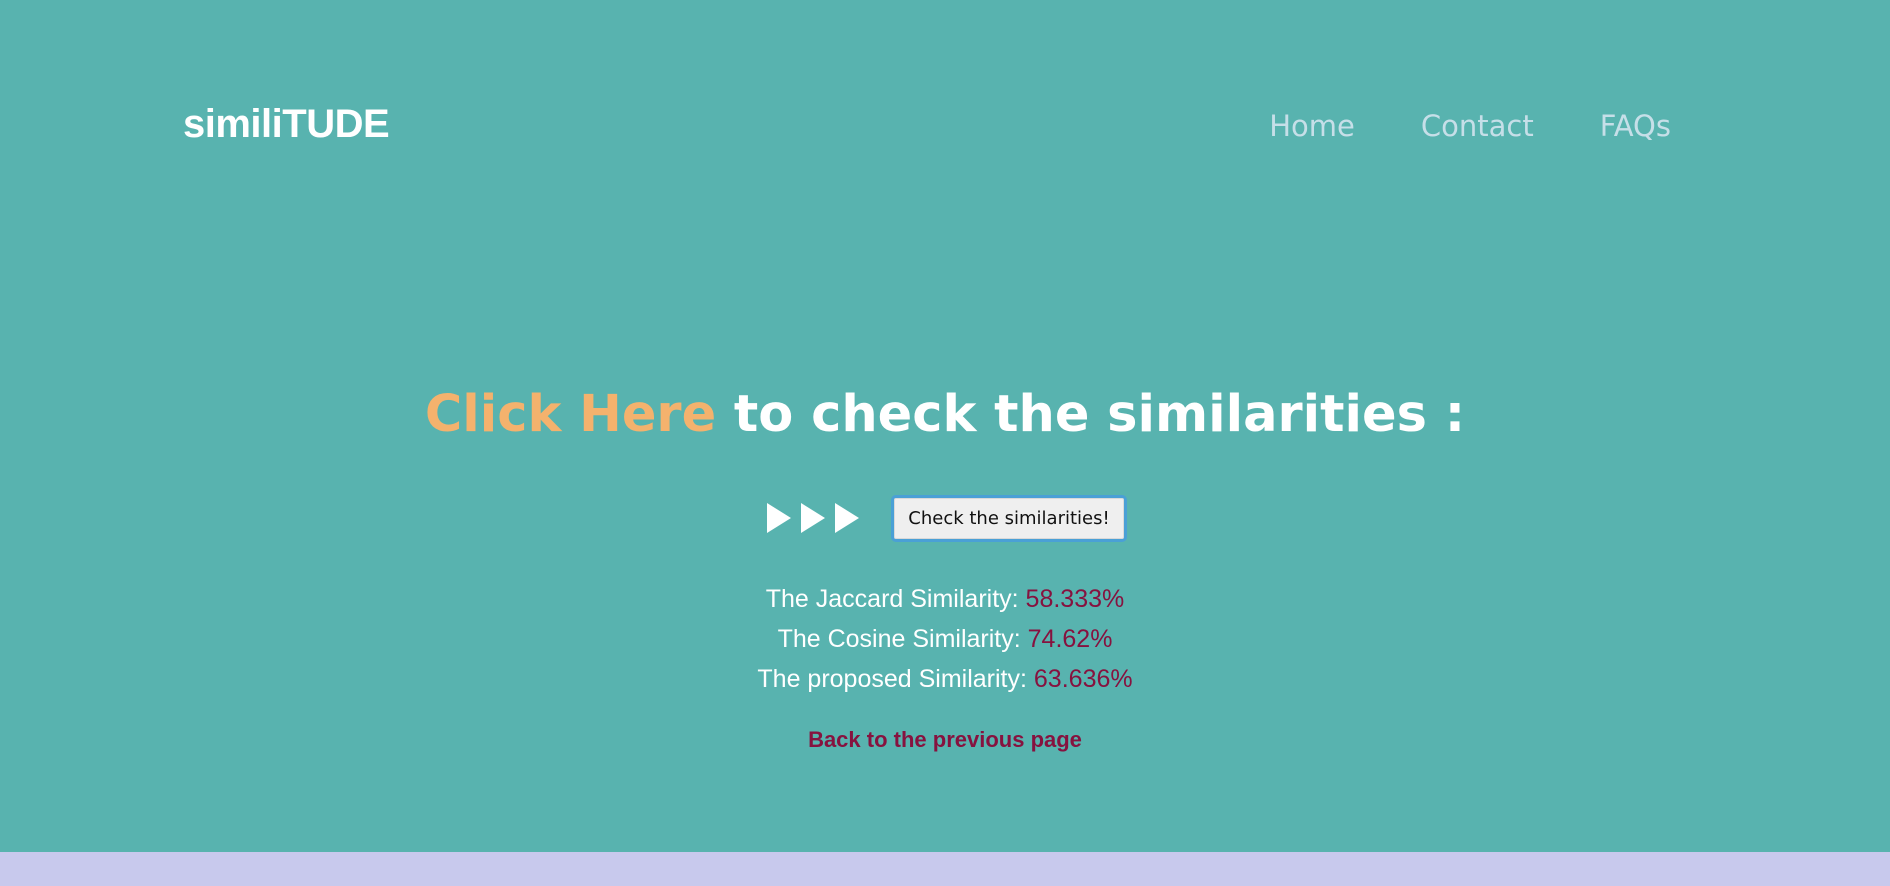 This screenshot has width=1890, height=886. What do you see at coordinates (1477, 126) in the screenshot?
I see `nav-link-contact: Contact` at bounding box center [1477, 126].